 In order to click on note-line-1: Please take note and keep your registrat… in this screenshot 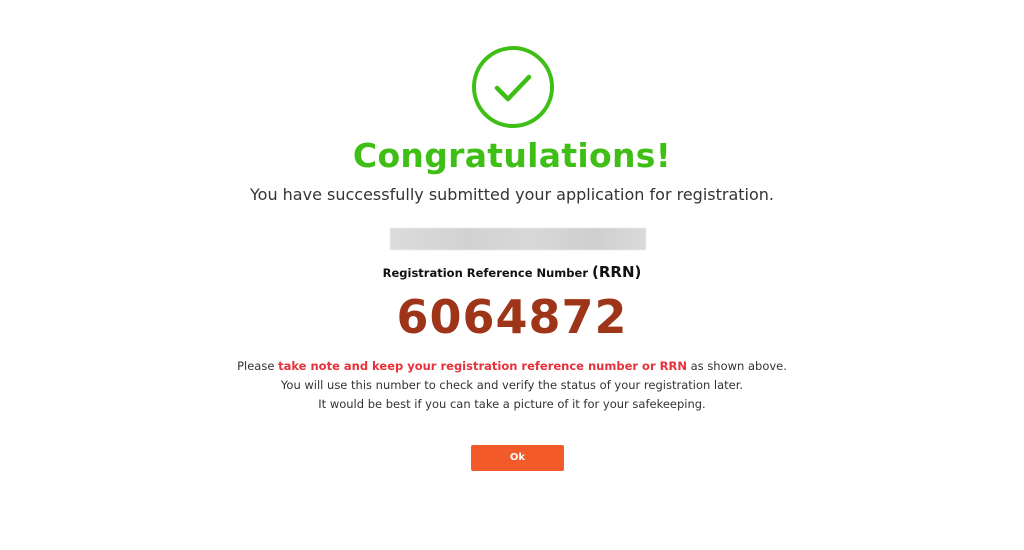, I will do `click(512, 366)`.